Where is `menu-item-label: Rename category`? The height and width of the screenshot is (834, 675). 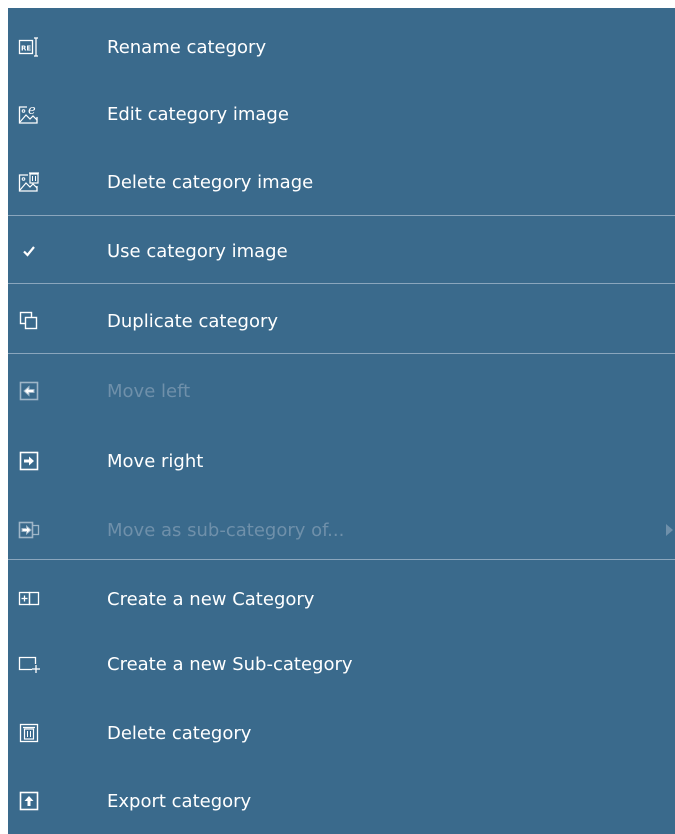
menu-item-label: Rename category is located at coordinates (187, 47).